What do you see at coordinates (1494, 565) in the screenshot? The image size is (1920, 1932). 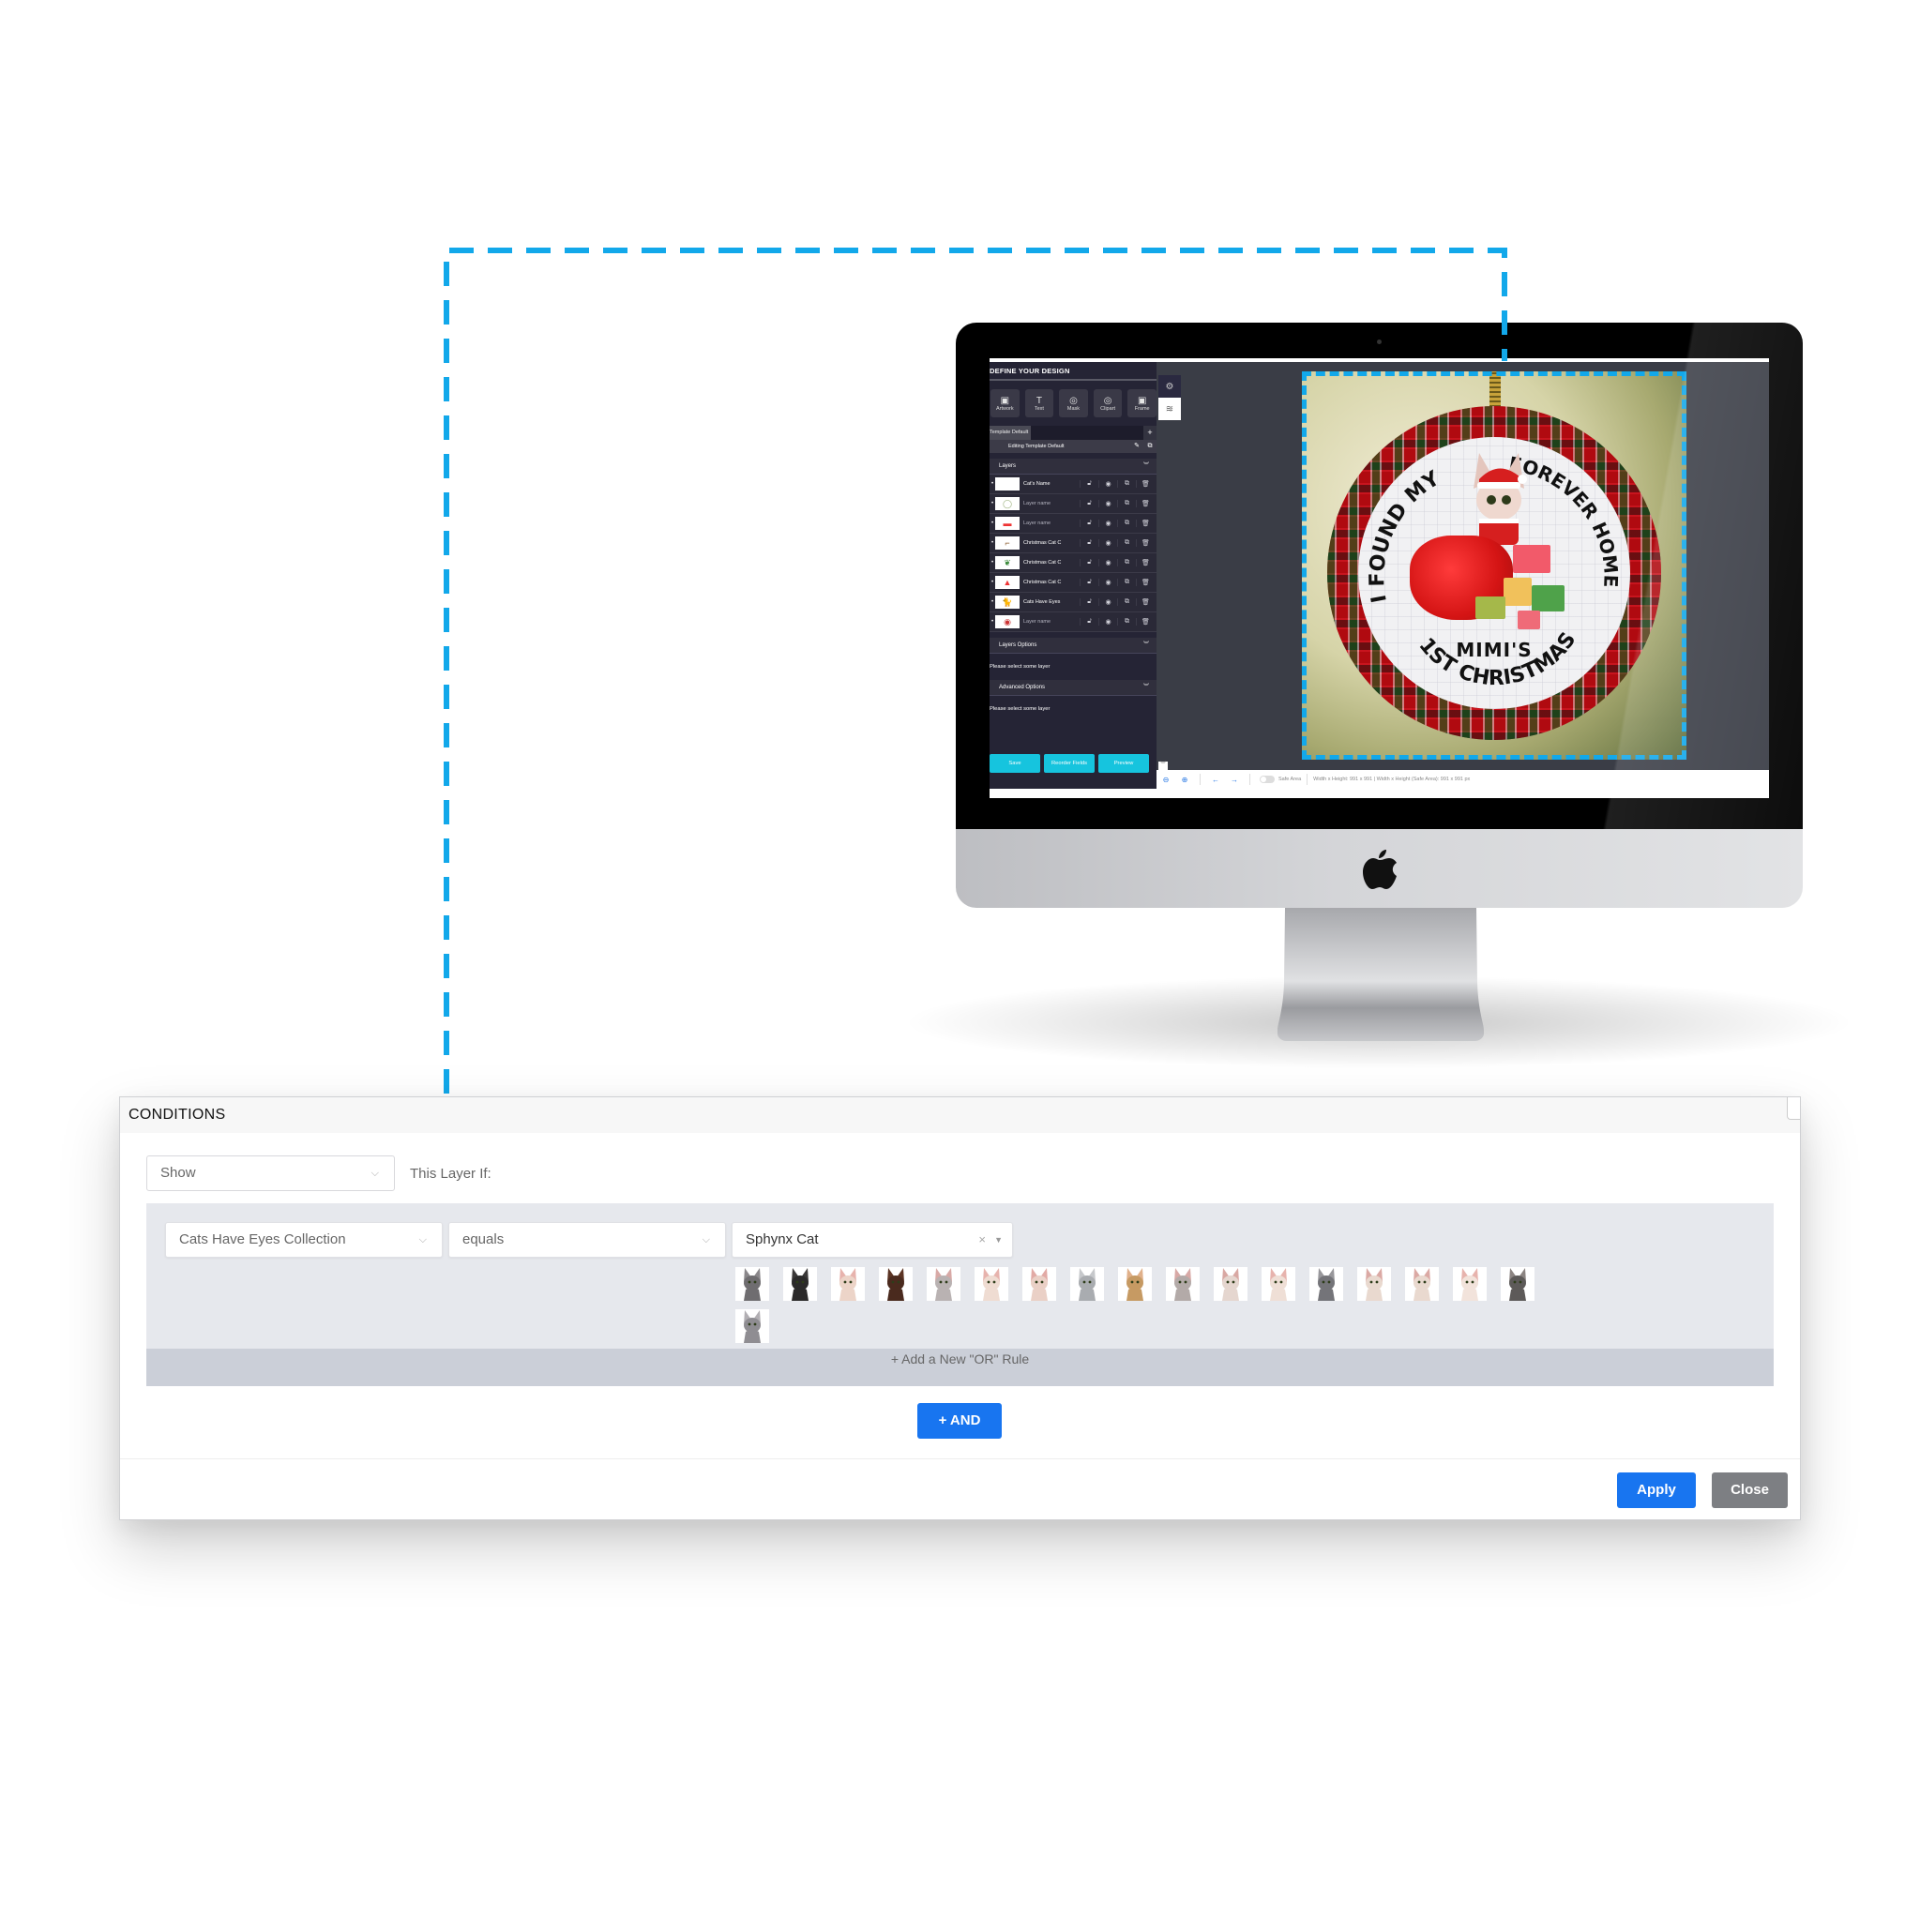 I see `design-canvas: I FOUND MY FOREVER HOME 1ST CHRISTMAS` at bounding box center [1494, 565].